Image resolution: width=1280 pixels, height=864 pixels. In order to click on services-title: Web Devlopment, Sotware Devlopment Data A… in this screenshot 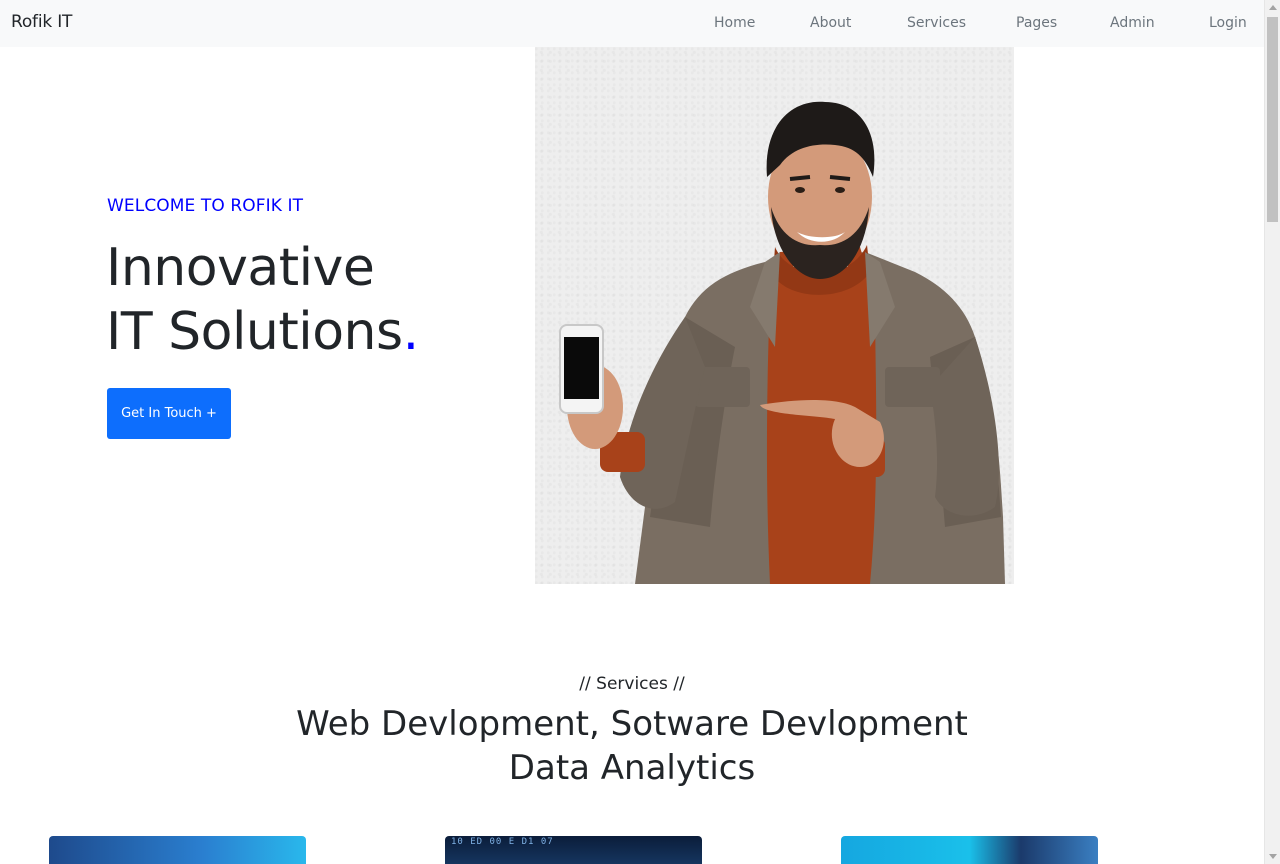, I will do `click(632, 746)`.